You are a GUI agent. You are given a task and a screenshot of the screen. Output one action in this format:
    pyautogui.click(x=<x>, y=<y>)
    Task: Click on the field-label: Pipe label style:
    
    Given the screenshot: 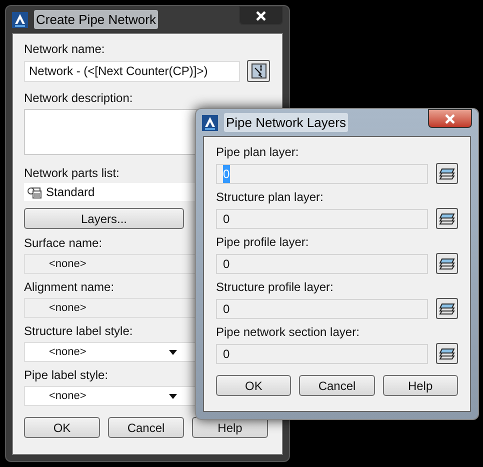 What is the action you would take?
    pyautogui.click(x=66, y=375)
    